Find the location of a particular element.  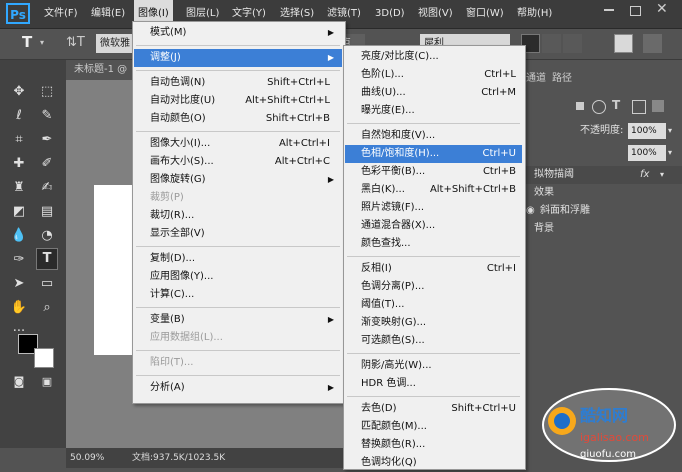

image-menu-item: 显示全部(V) is located at coordinates (238, 234).